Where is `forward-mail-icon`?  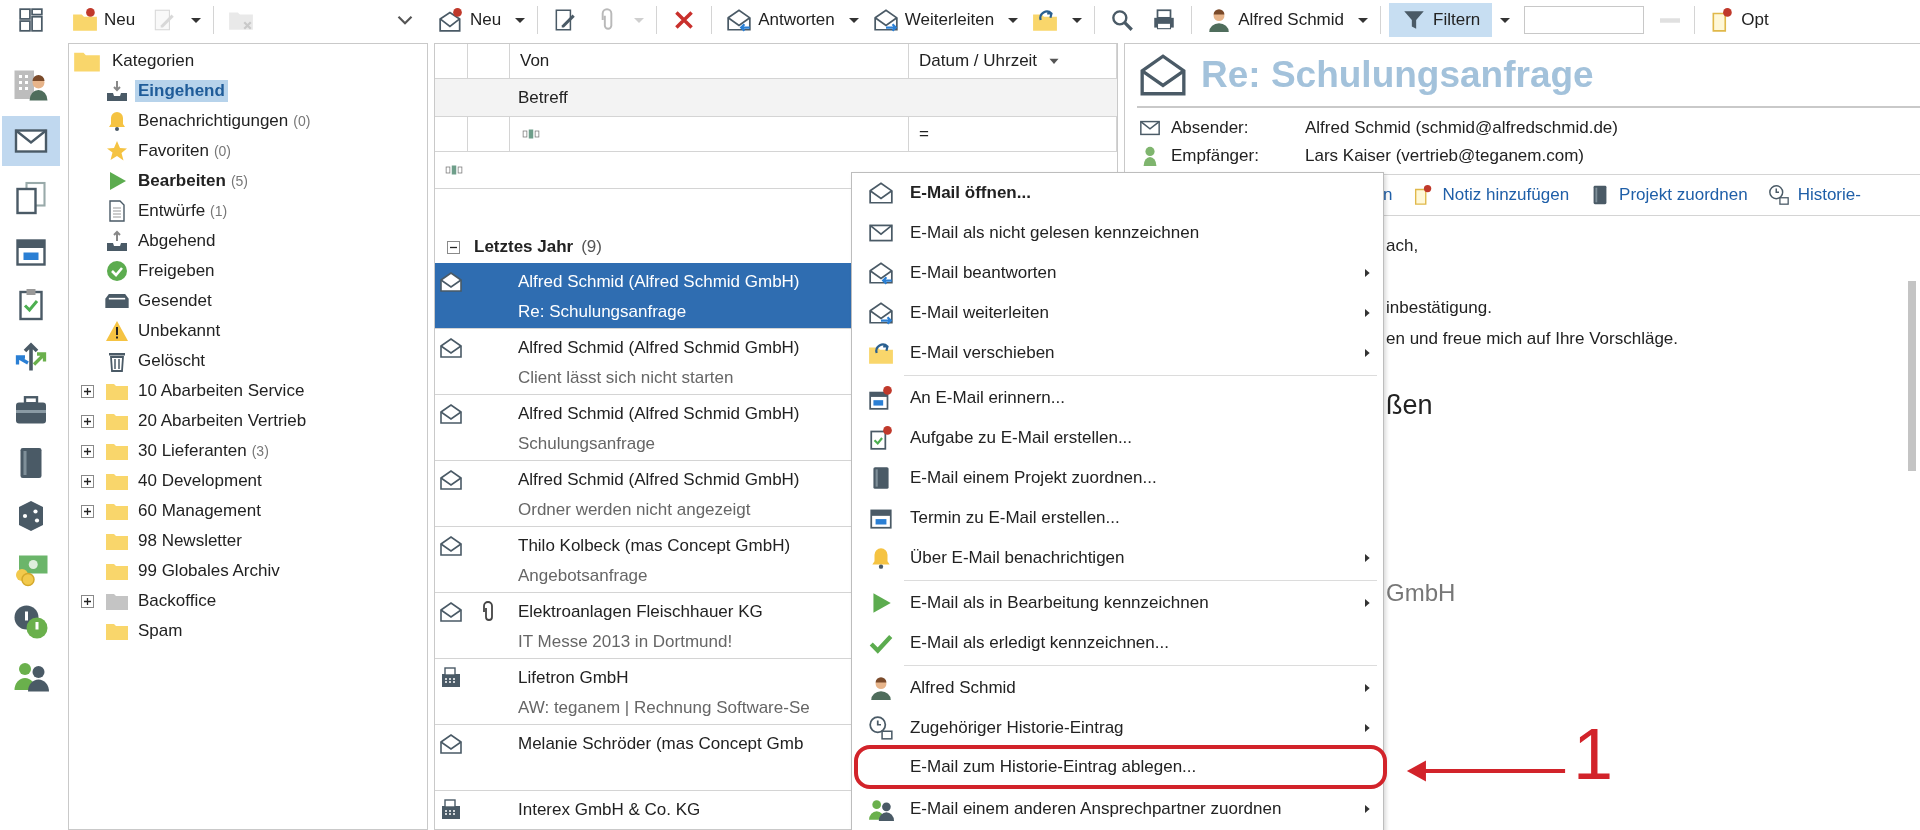 forward-mail-icon is located at coordinates (885, 20).